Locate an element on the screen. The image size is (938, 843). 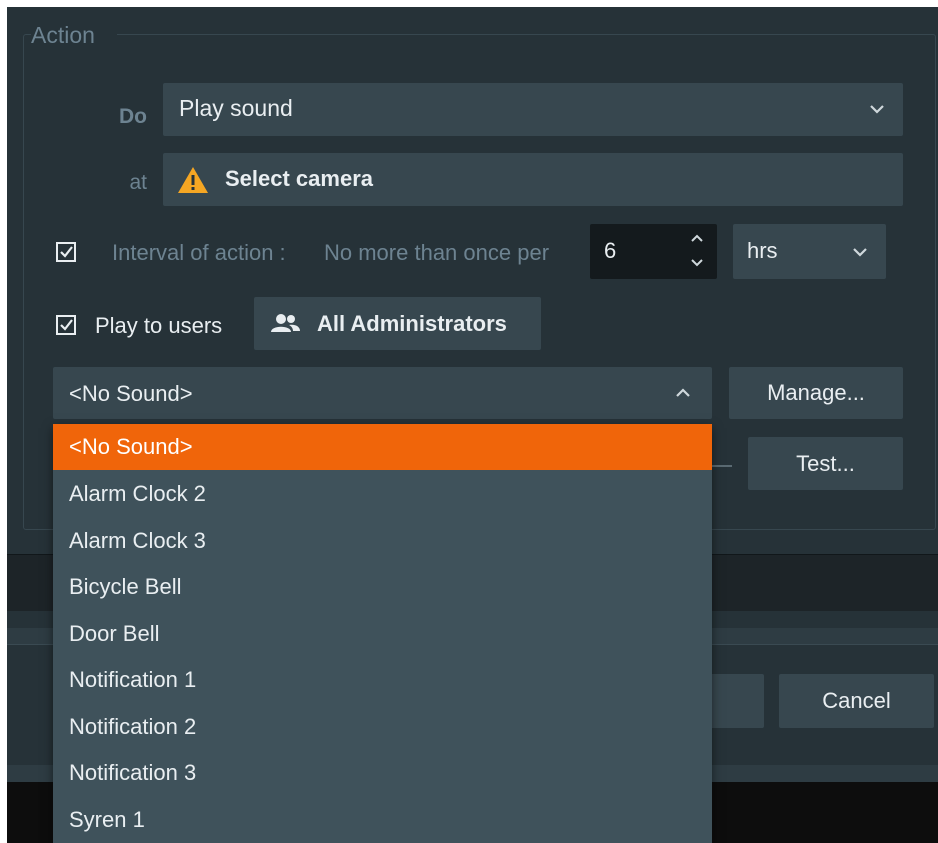
interval-checkbox is located at coordinates (66, 252).